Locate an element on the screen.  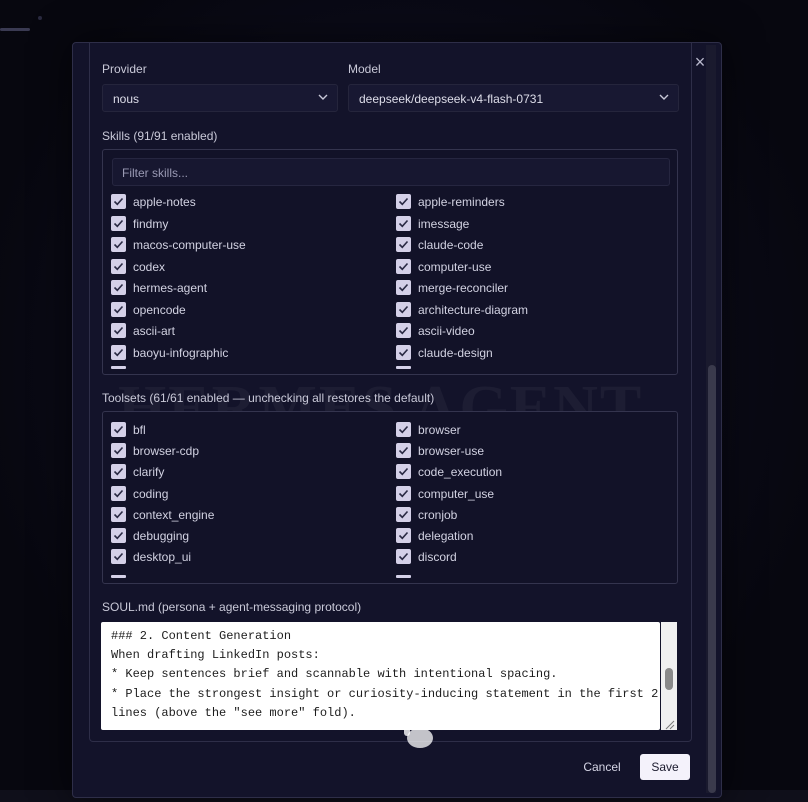
checkbox-label: browser is located at coordinates (439, 430).